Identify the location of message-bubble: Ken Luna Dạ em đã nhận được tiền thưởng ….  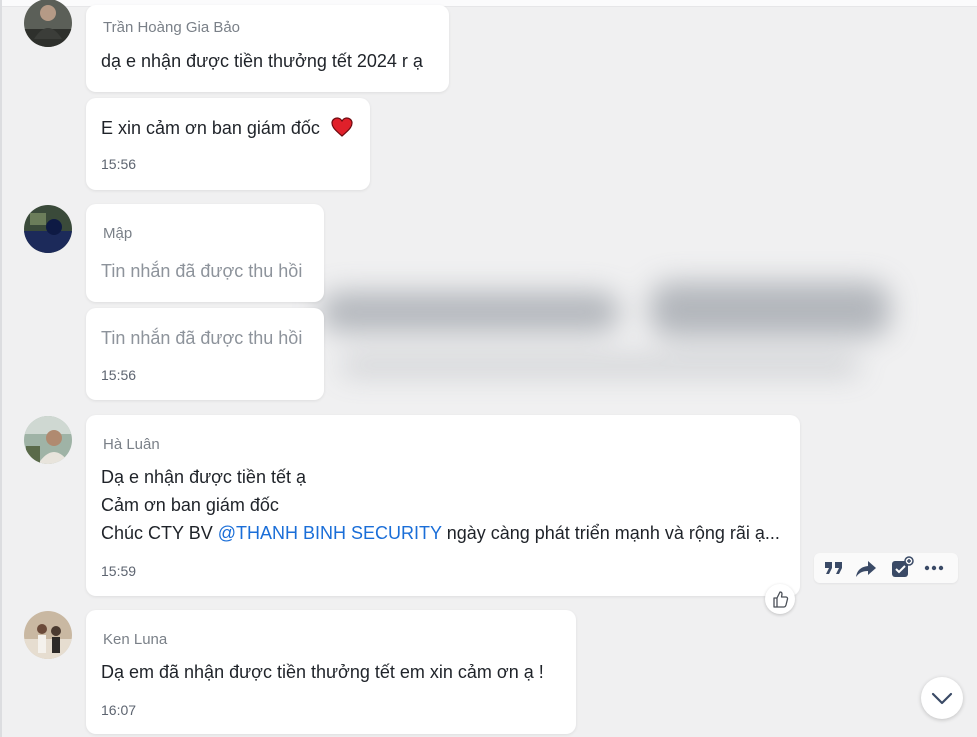
(331, 672).